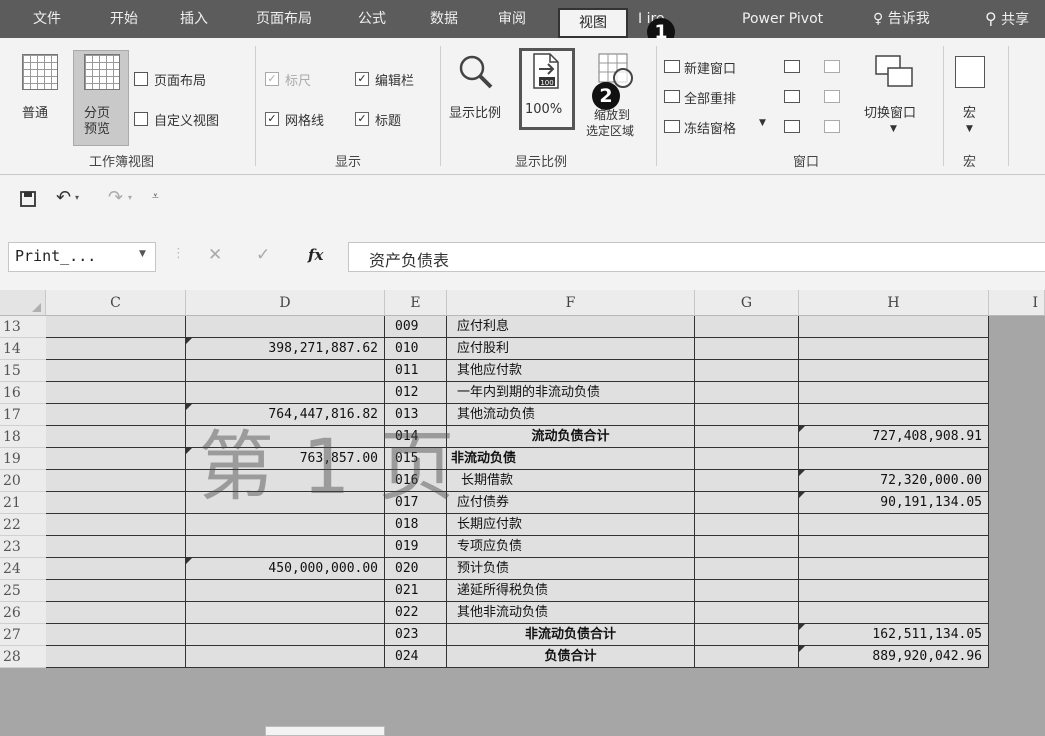 The height and width of the screenshot is (736, 1045). Describe the element at coordinates (571, 657) in the screenshot. I see `cell-f: 负债合计` at that location.